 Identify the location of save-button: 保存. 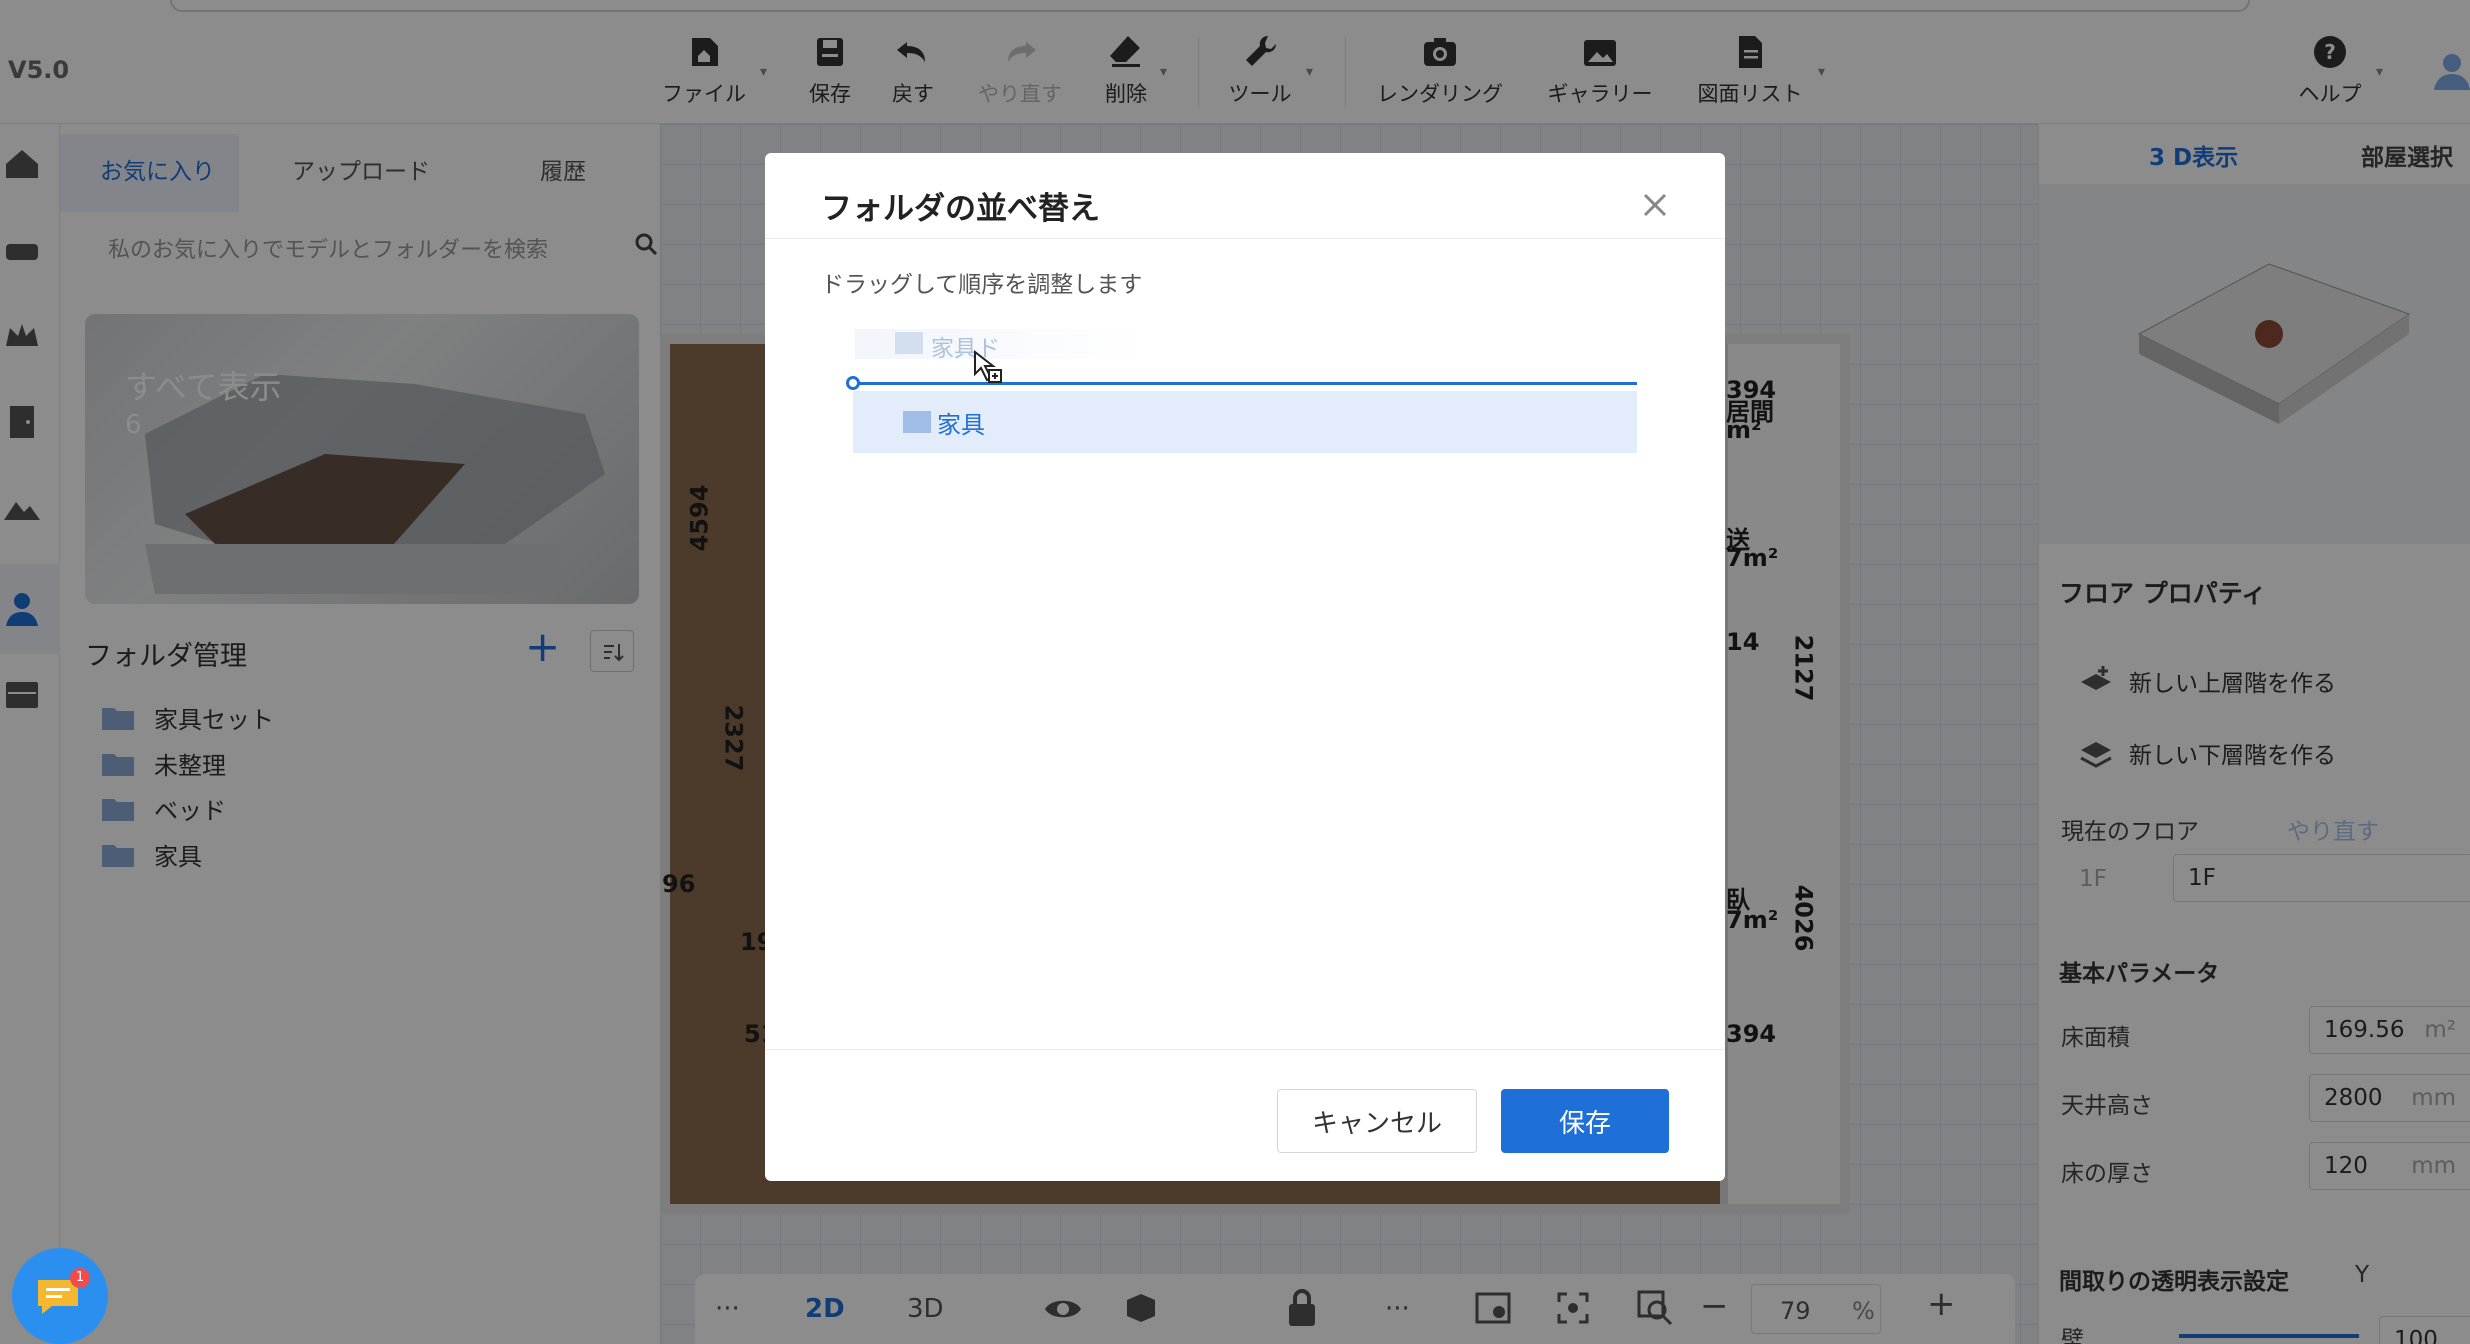
(1585, 1121).